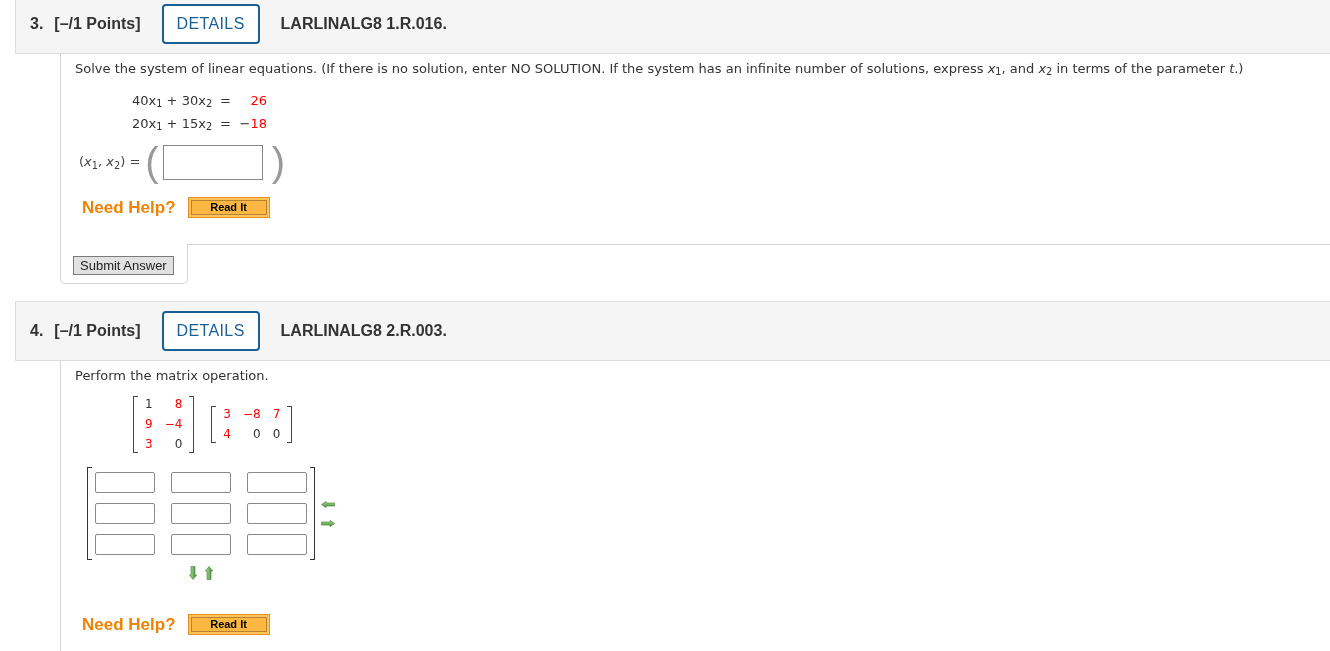  I want to click on answer-label: (x$_{1}$, x$_{2}$) =, so click(110, 162).